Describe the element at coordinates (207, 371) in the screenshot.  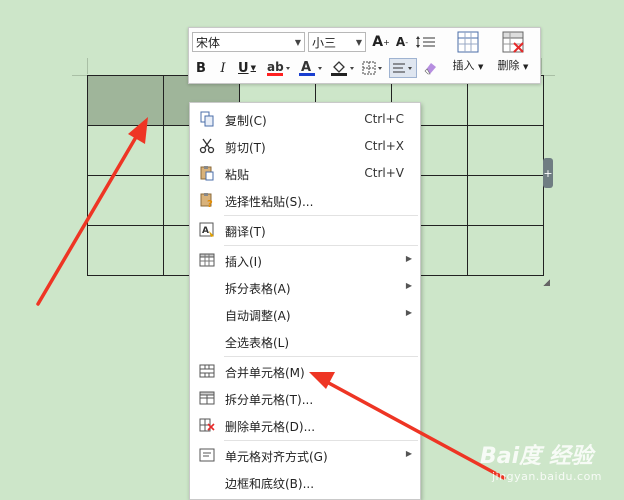
I see `merge-cells-icon` at that location.